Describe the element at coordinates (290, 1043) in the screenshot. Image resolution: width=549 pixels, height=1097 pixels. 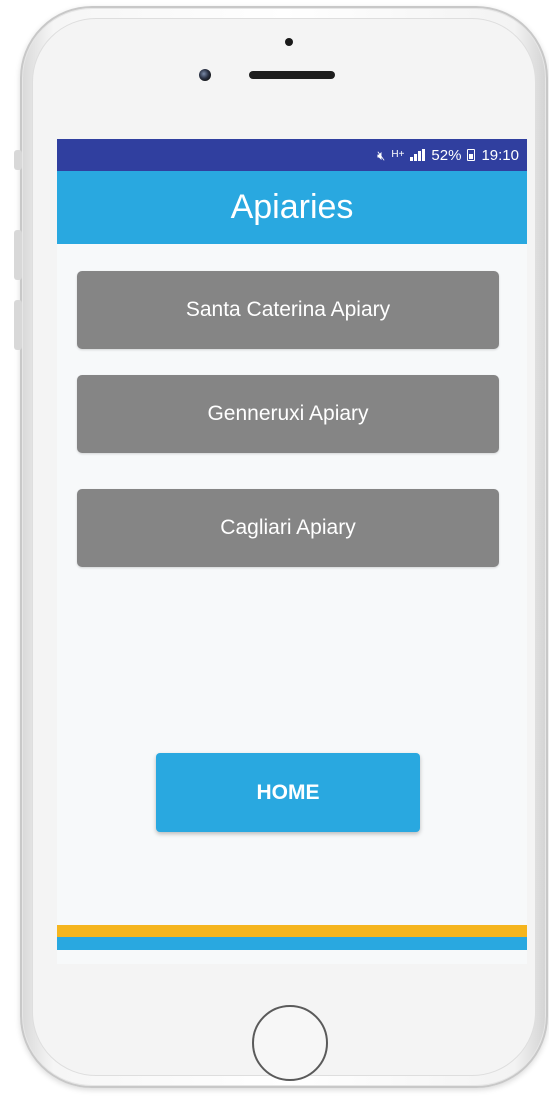
I see `phone-home-key` at that location.